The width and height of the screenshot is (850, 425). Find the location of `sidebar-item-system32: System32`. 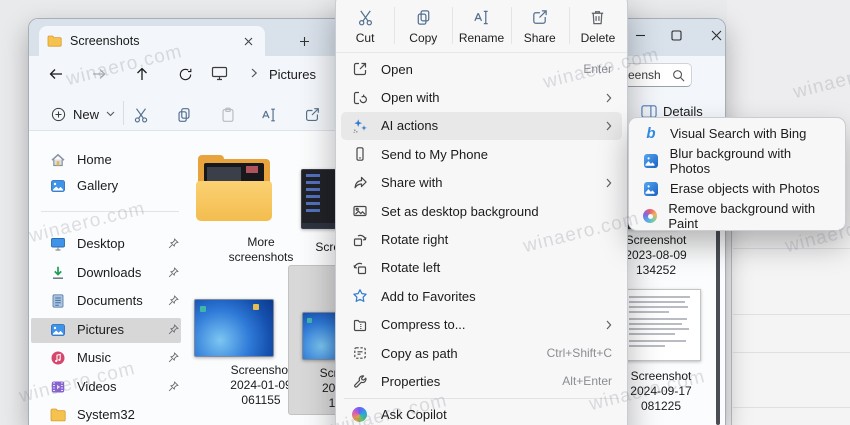

sidebar-item-system32: System32 is located at coordinates (112, 413).